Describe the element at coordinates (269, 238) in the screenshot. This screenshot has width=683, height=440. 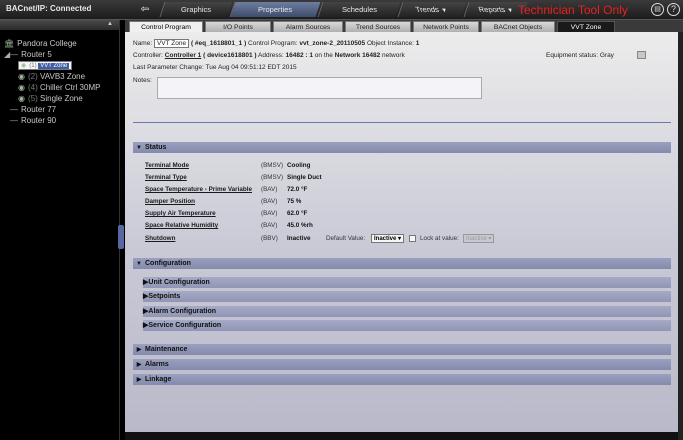
I see `point-type: (BBV)` at that location.